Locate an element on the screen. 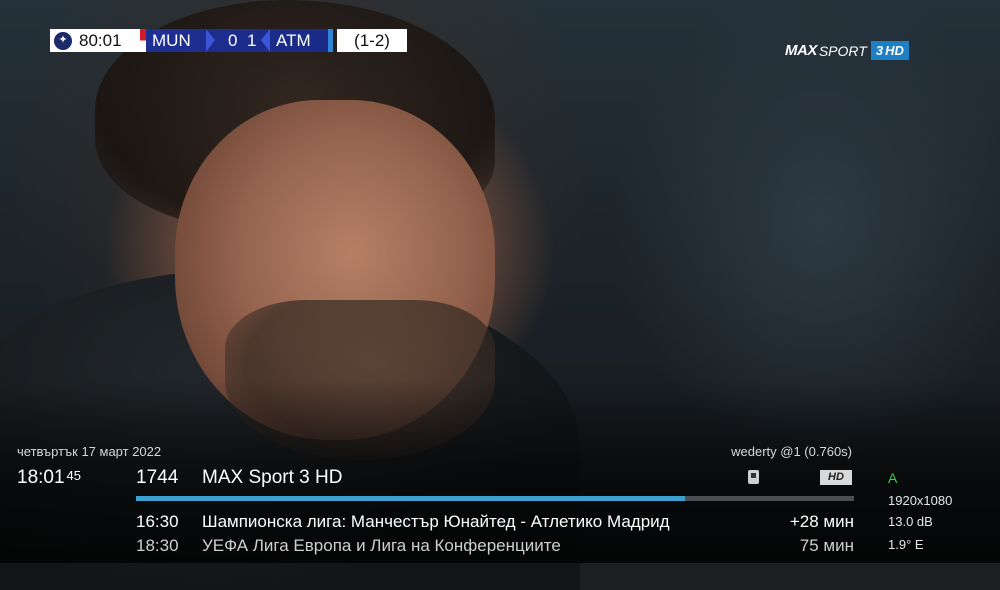 The height and width of the screenshot is (590, 1000). epg-next-duration: 75 мин is located at coordinates (826, 545).